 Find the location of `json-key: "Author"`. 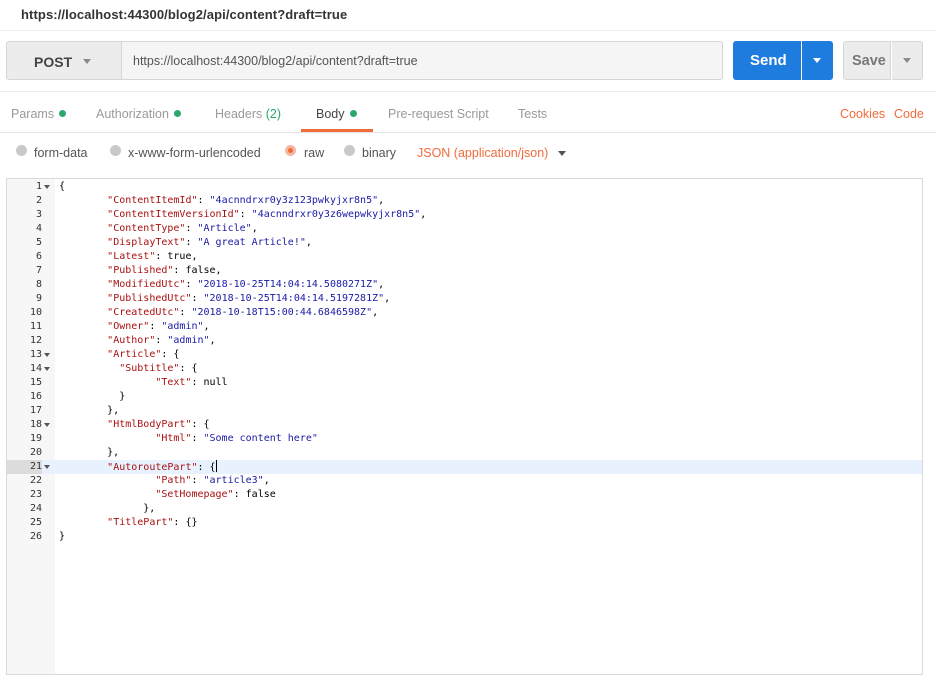

json-key: "Author" is located at coordinates (131, 340).